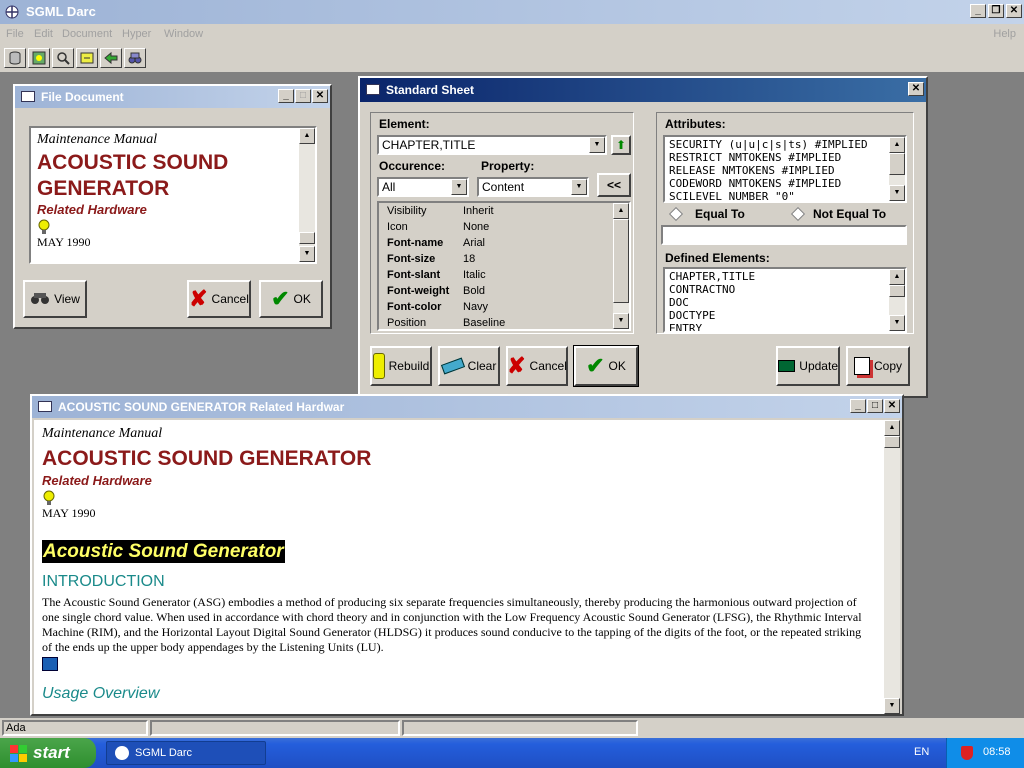 The width and height of the screenshot is (1024, 768). What do you see at coordinates (996, 11) in the screenshot?
I see `restore-button: ❐` at bounding box center [996, 11].